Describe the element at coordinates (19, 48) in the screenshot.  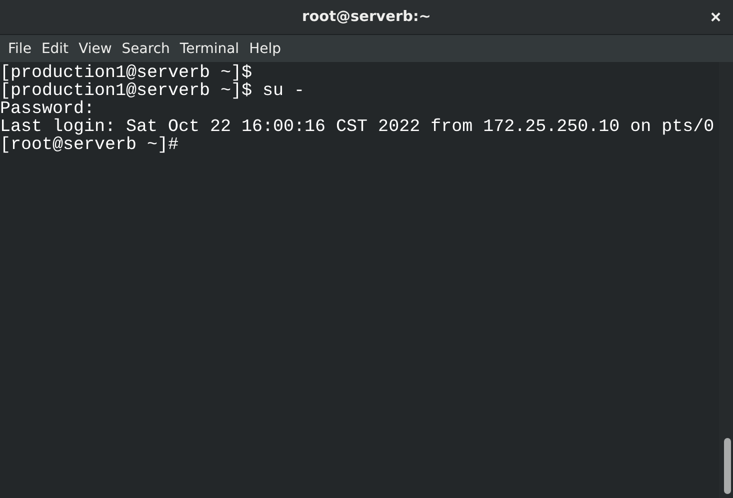
I see `menu-item: File` at that location.